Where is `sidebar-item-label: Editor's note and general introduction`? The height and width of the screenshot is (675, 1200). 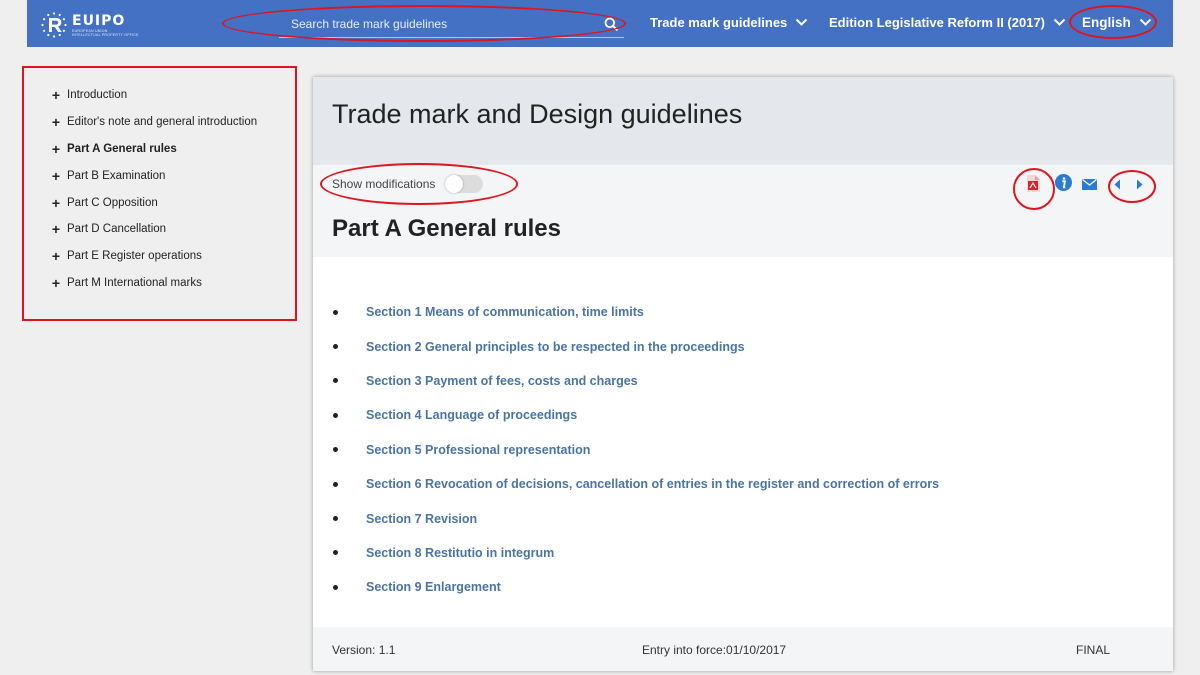
sidebar-item-label: Editor's note and general introduction is located at coordinates (162, 122).